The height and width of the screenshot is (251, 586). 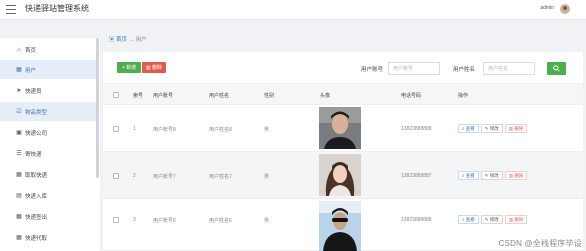 What do you see at coordinates (129, 67) in the screenshot?
I see `add-button: + 新增` at bounding box center [129, 67].